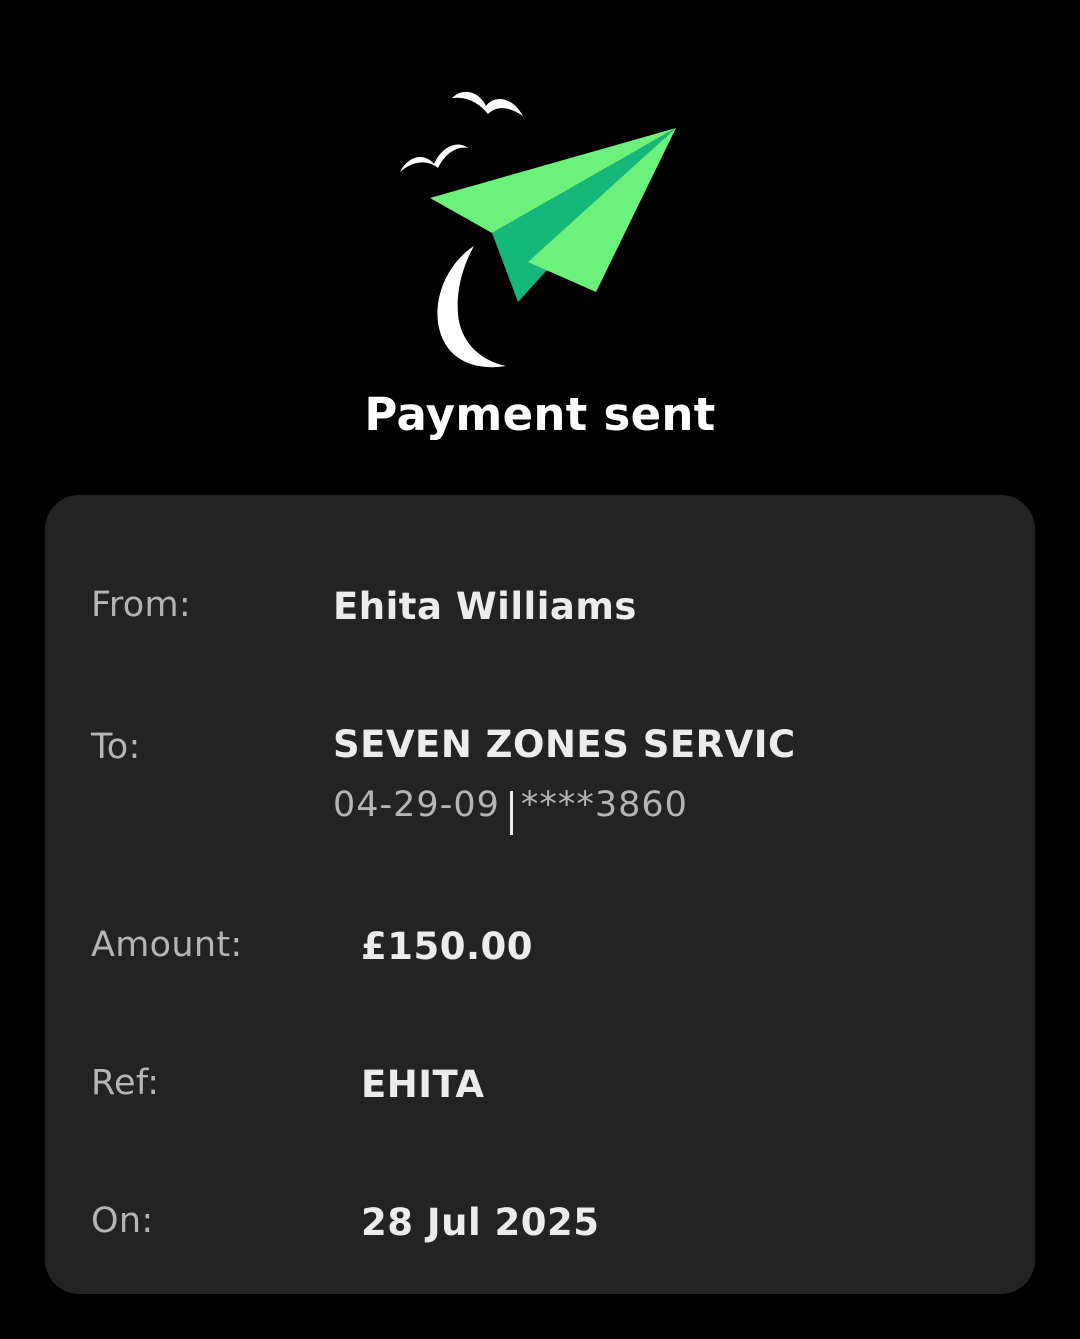 This screenshot has width=1080, height=1339. Describe the element at coordinates (604, 805) in the screenshot. I see `account-number: ****3860` at that location.